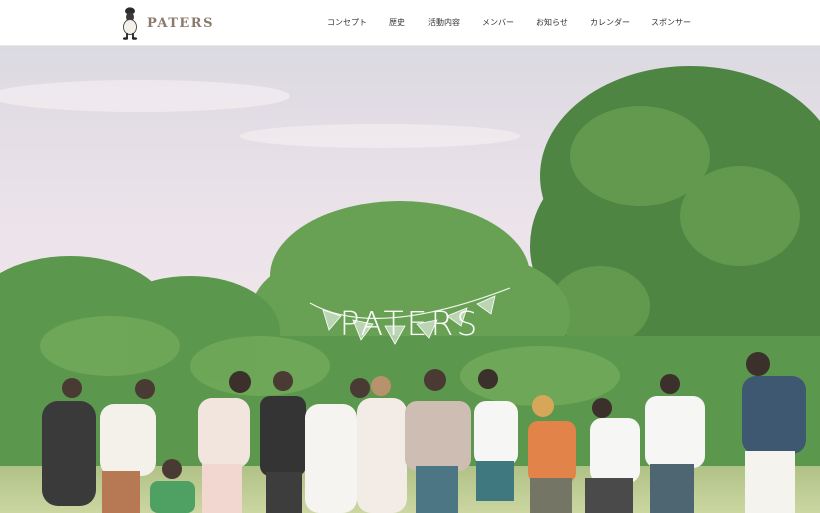 This screenshot has height=513, width=820. Describe the element at coordinates (130, 23) in the screenshot. I see `sheep-mascot-icon` at that location.